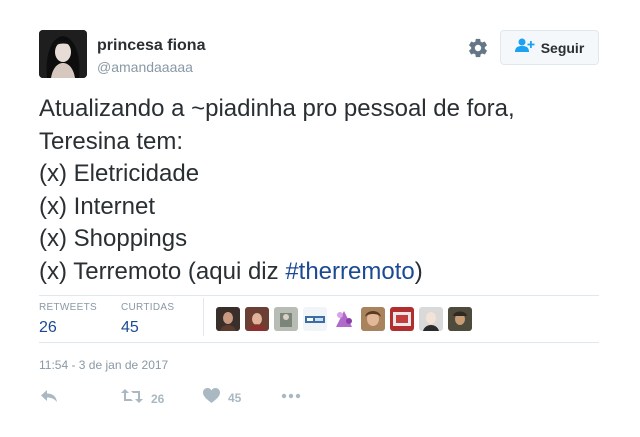 The height and width of the screenshot is (437, 640). What do you see at coordinates (524, 47) in the screenshot?
I see `person-add-icon` at bounding box center [524, 47].